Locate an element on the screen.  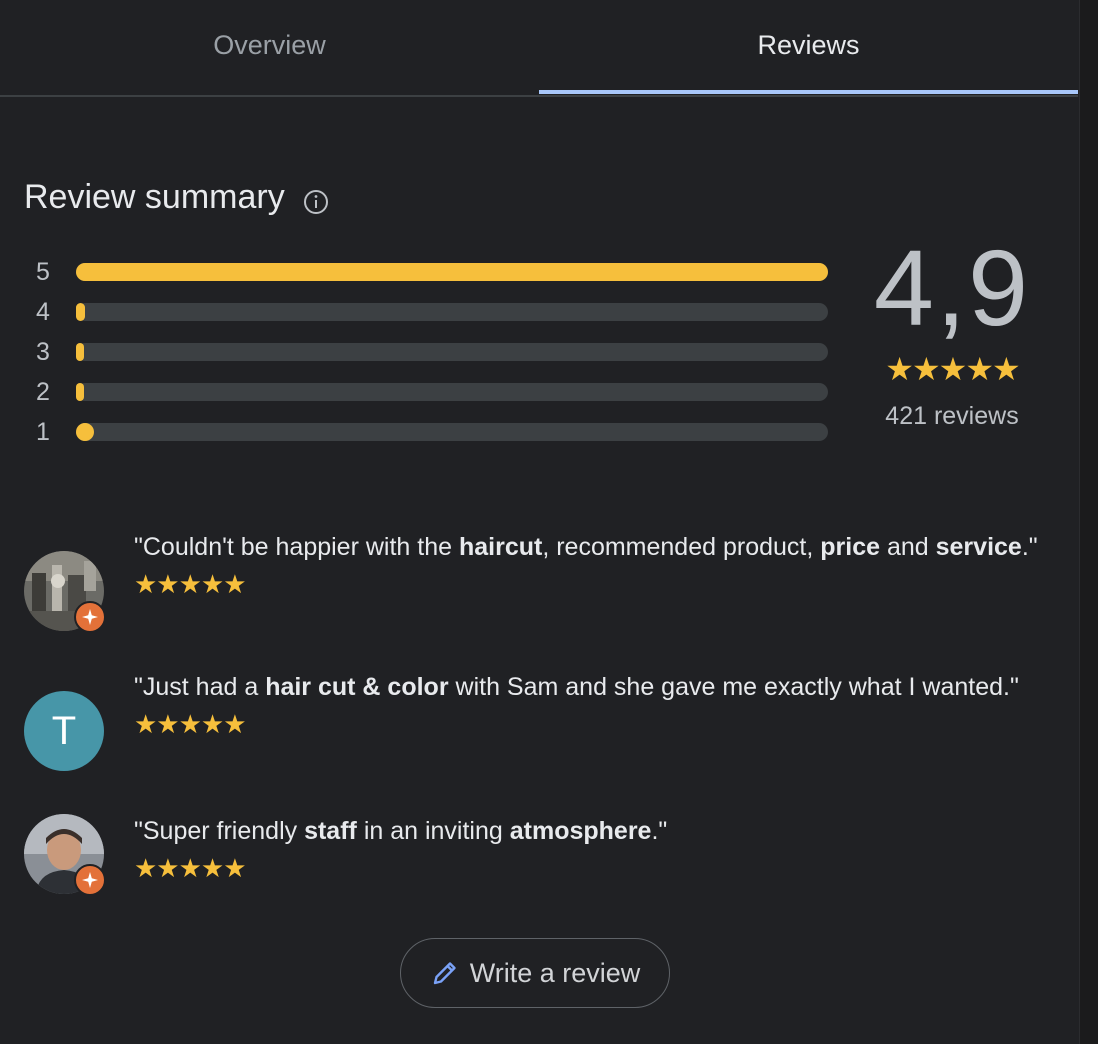
overall-score: 4,9 ★★★★★ 421 reviews is located at coordinates (952, 331).